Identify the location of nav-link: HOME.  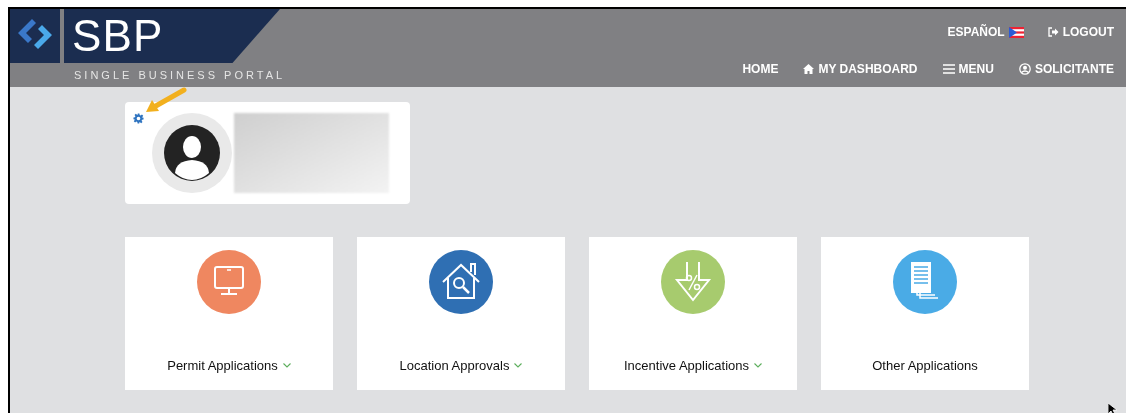
(760, 69).